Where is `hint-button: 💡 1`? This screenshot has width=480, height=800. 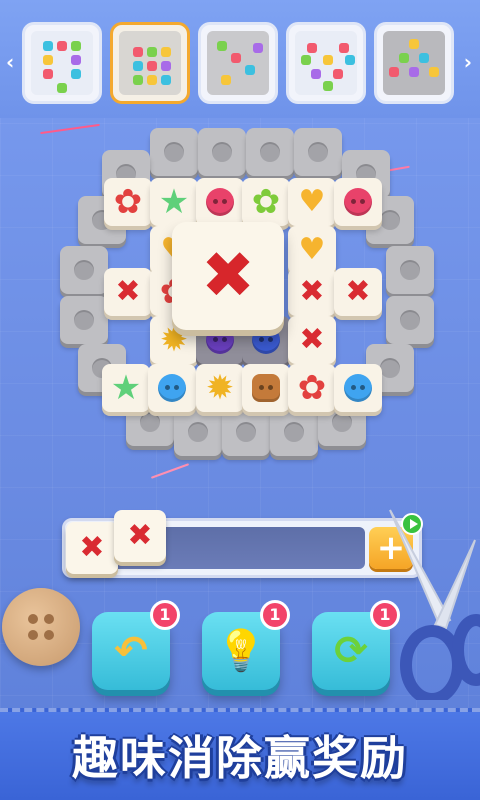 hint-button: 💡 1 is located at coordinates (246, 645).